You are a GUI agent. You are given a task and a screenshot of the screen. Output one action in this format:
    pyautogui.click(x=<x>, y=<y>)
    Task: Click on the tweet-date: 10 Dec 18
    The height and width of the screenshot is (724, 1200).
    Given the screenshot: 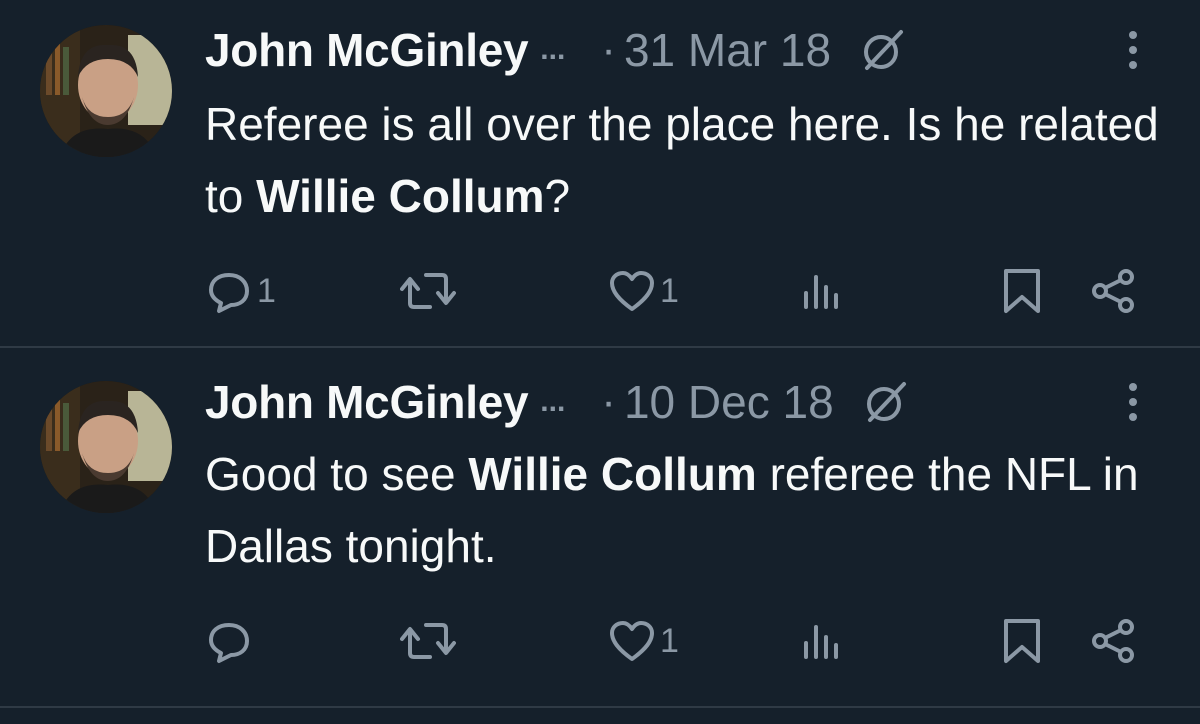 What is the action you would take?
    pyautogui.click(x=729, y=402)
    